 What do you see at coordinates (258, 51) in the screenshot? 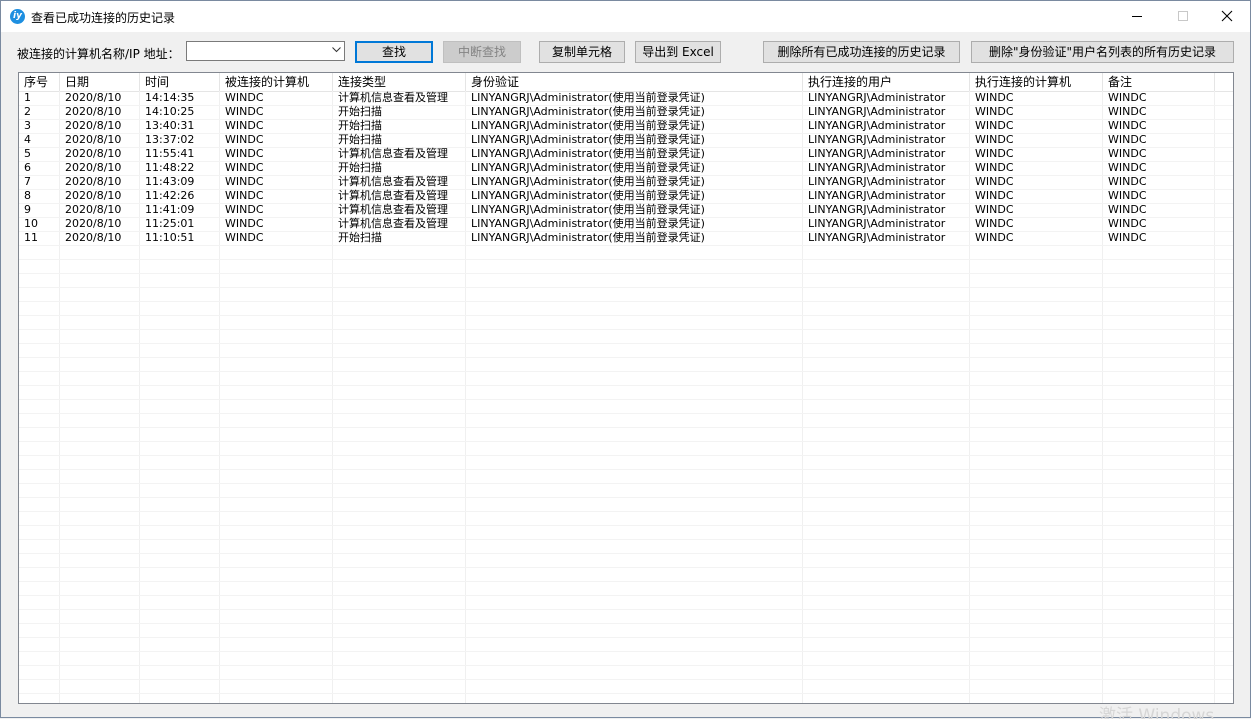
I see `host-input` at bounding box center [258, 51].